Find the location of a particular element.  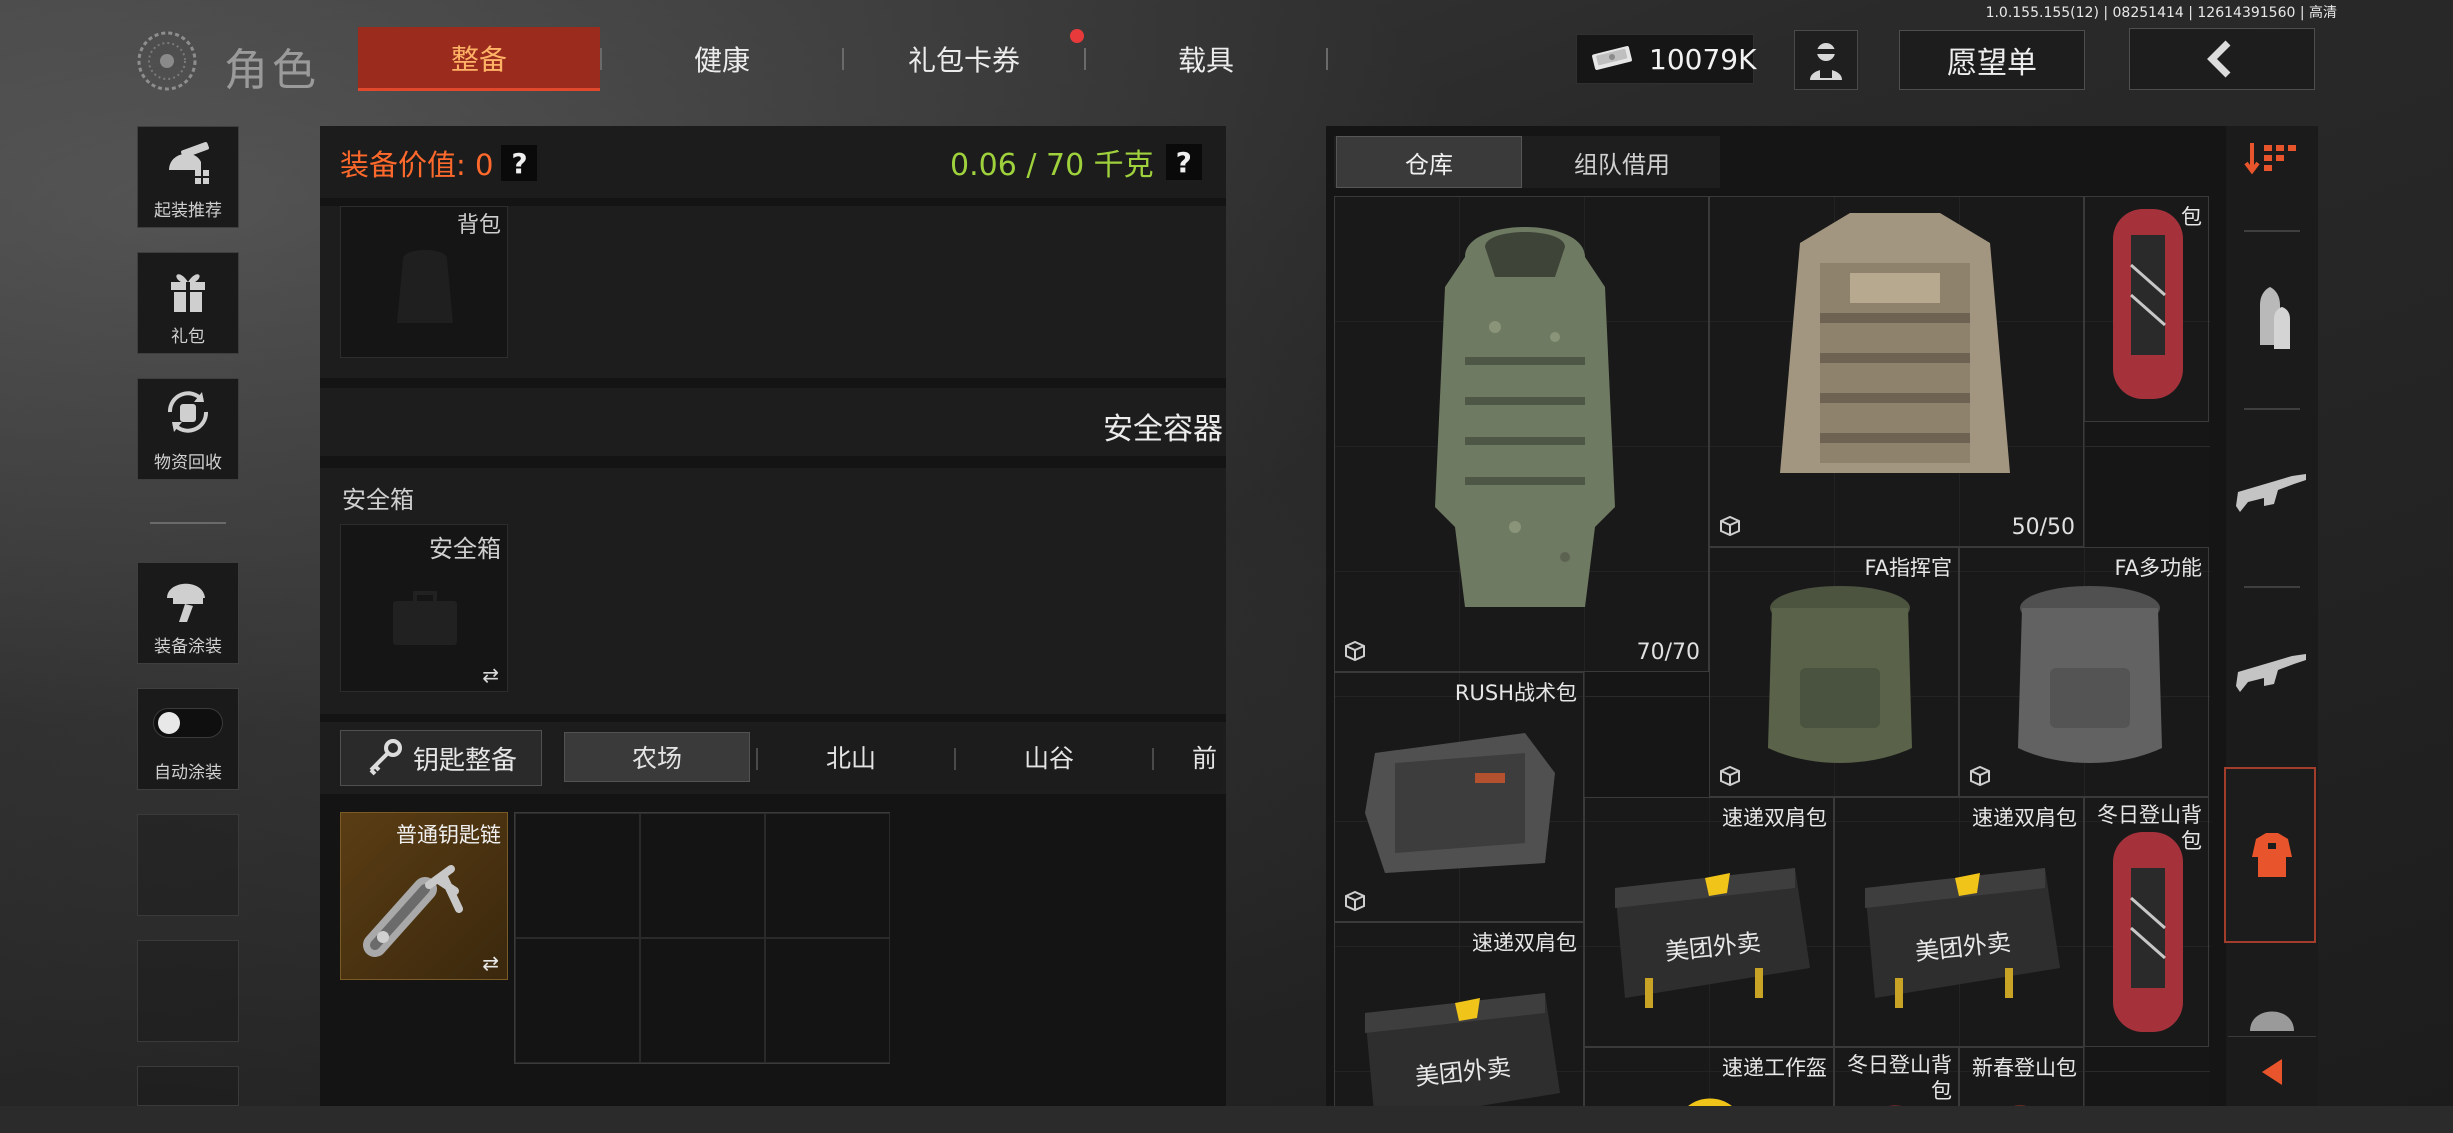

key-equip-button: 钥匙整备 is located at coordinates (441, 758).